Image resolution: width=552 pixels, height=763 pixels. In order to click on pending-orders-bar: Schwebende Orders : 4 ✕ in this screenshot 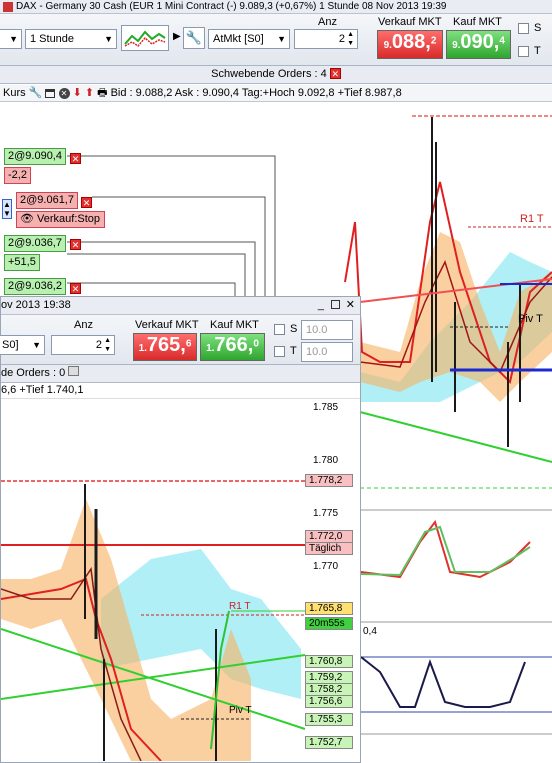, I will do `click(276, 75)`.